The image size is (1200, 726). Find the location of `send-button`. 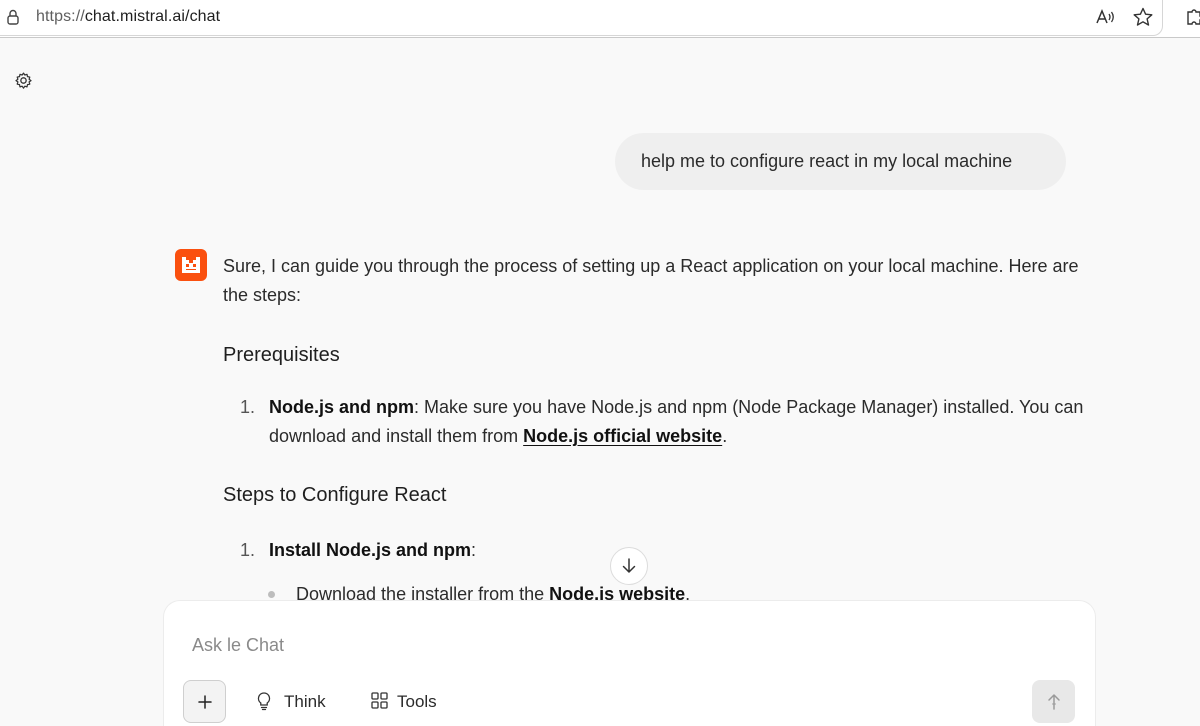

send-button is located at coordinates (1053, 701).